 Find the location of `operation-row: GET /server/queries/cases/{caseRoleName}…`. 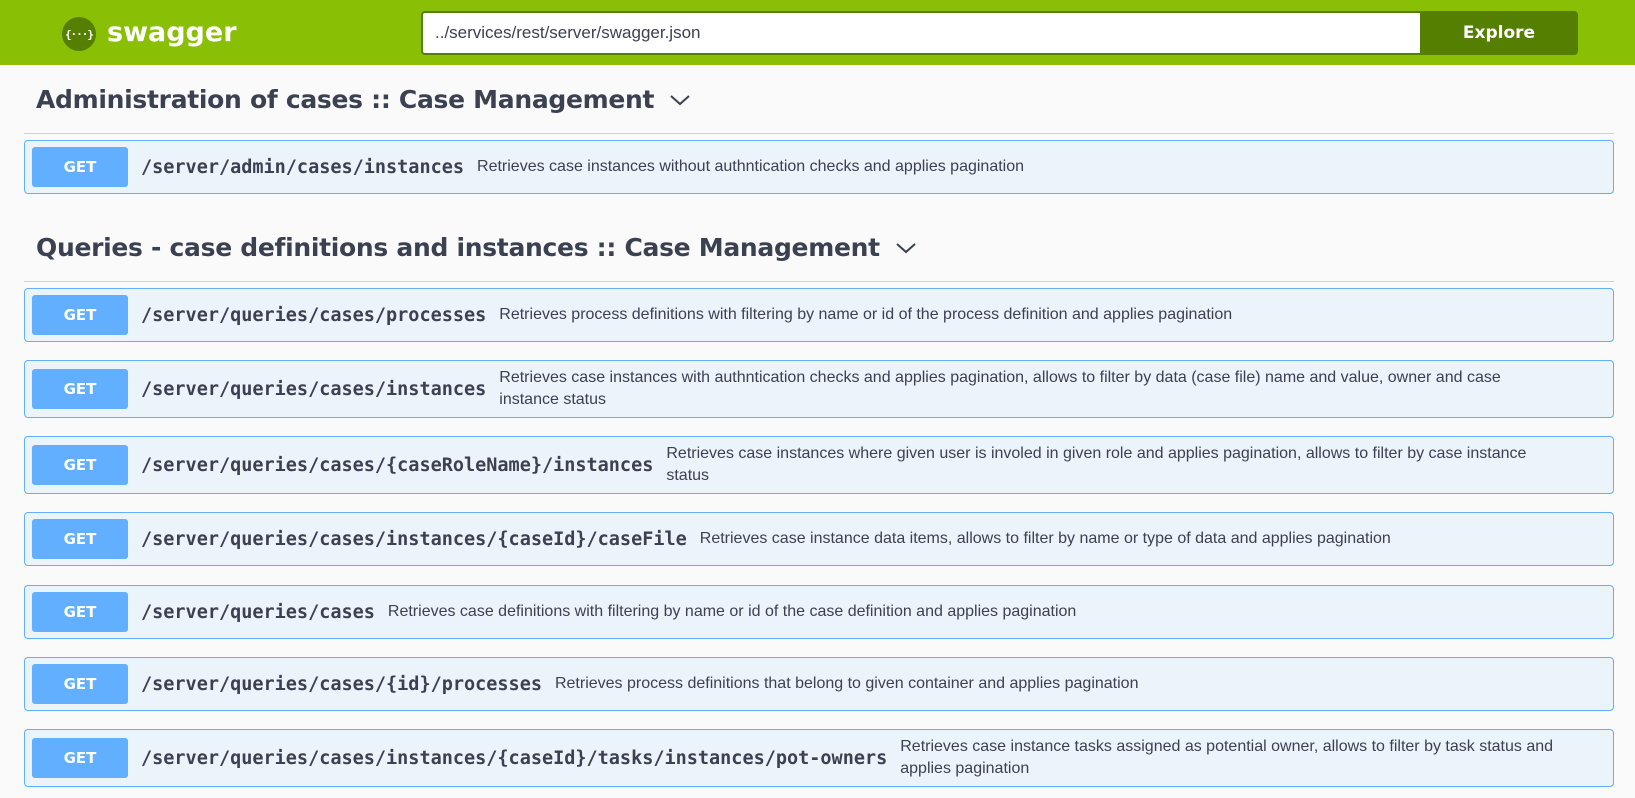

operation-row: GET /server/queries/cases/{caseRoleName}… is located at coordinates (819, 465).